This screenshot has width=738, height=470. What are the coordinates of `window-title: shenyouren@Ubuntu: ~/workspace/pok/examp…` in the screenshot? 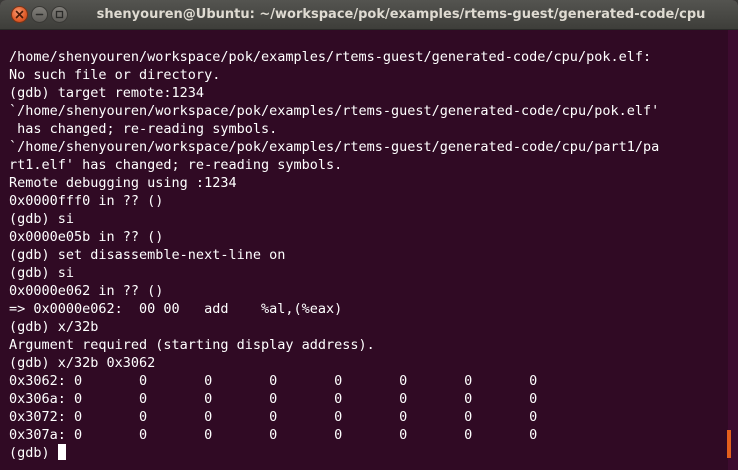 It's located at (401, 14).